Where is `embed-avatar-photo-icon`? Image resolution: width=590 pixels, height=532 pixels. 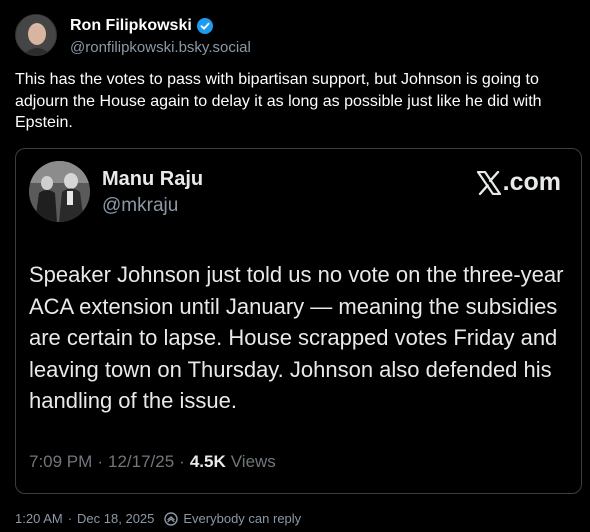 embed-avatar-photo-icon is located at coordinates (59, 191).